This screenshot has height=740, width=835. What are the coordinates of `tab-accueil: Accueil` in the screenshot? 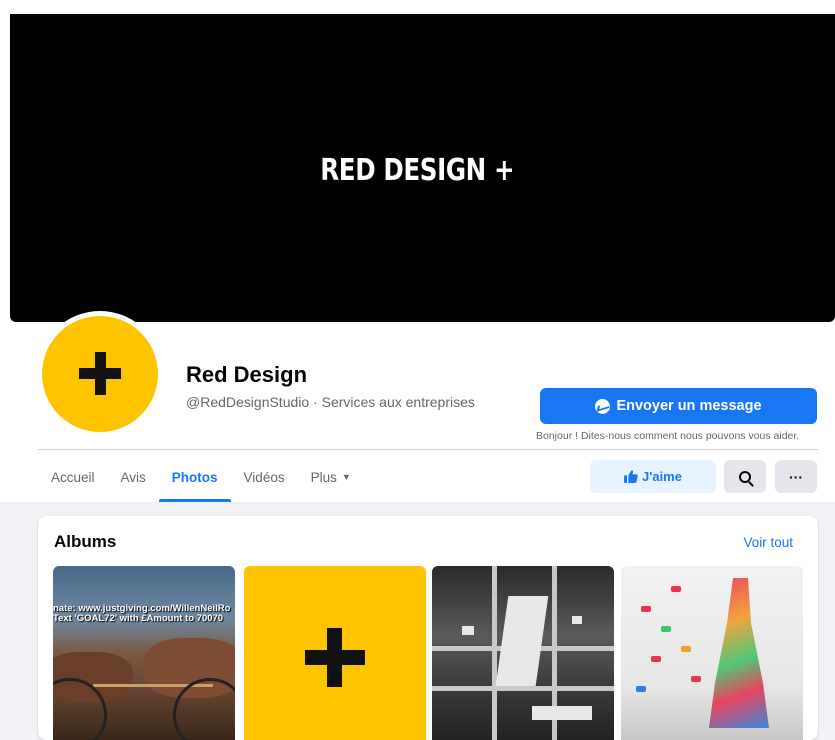 It's located at (73, 477).